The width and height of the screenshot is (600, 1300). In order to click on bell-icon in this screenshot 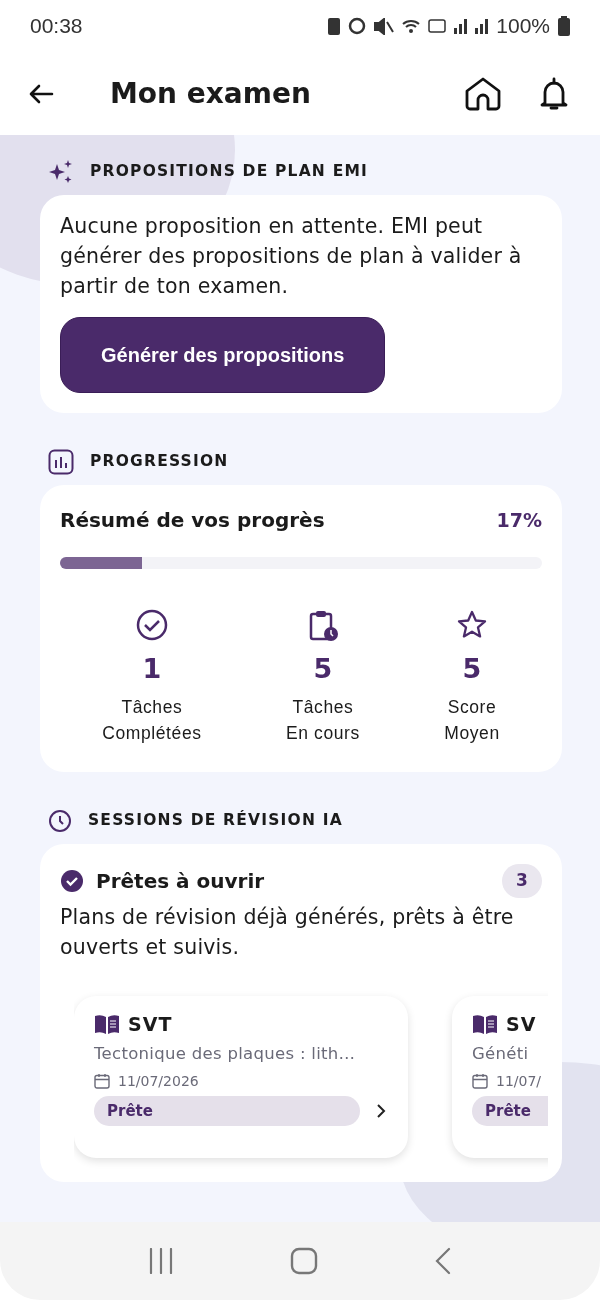, I will do `click(554, 93)`.